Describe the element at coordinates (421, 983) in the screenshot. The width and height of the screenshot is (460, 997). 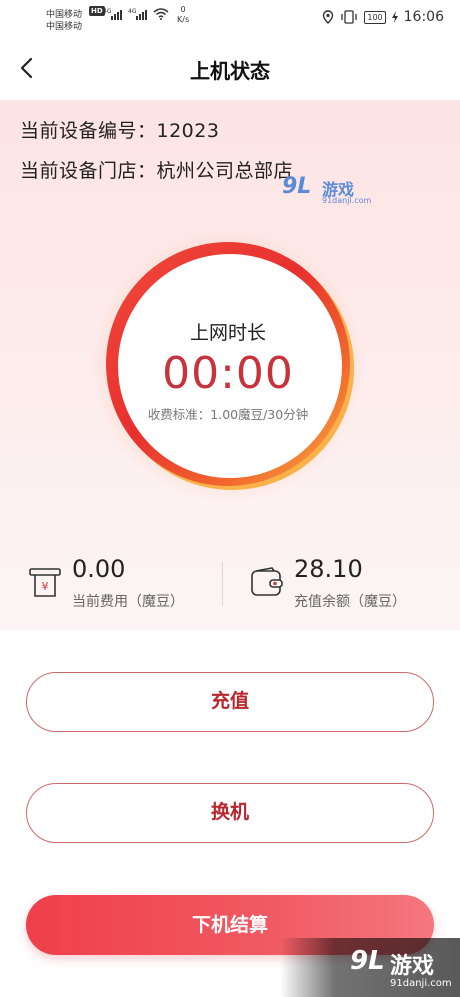
I see `watermark-bottom-url: 91danji.com` at that location.